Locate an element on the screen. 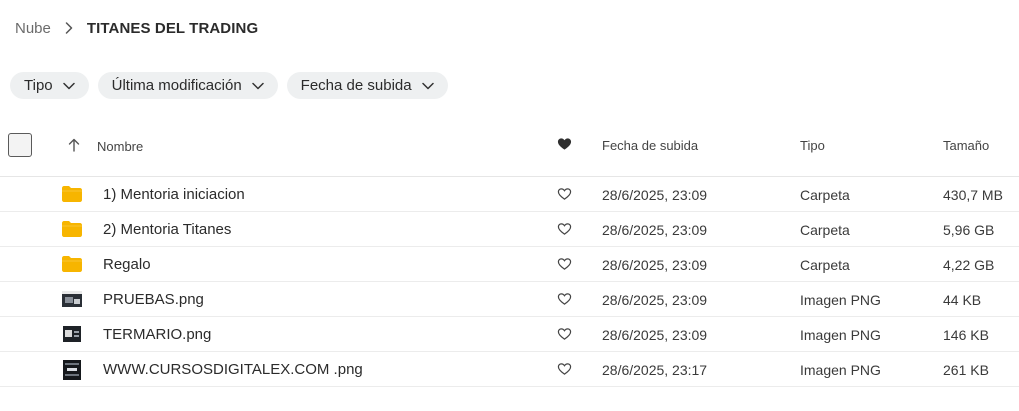  file-size: 146 KB is located at coordinates (966, 335).